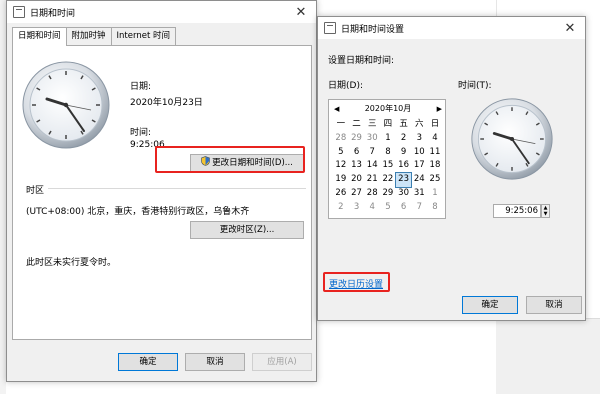  I want to click on calendar-day: 9, so click(404, 153).